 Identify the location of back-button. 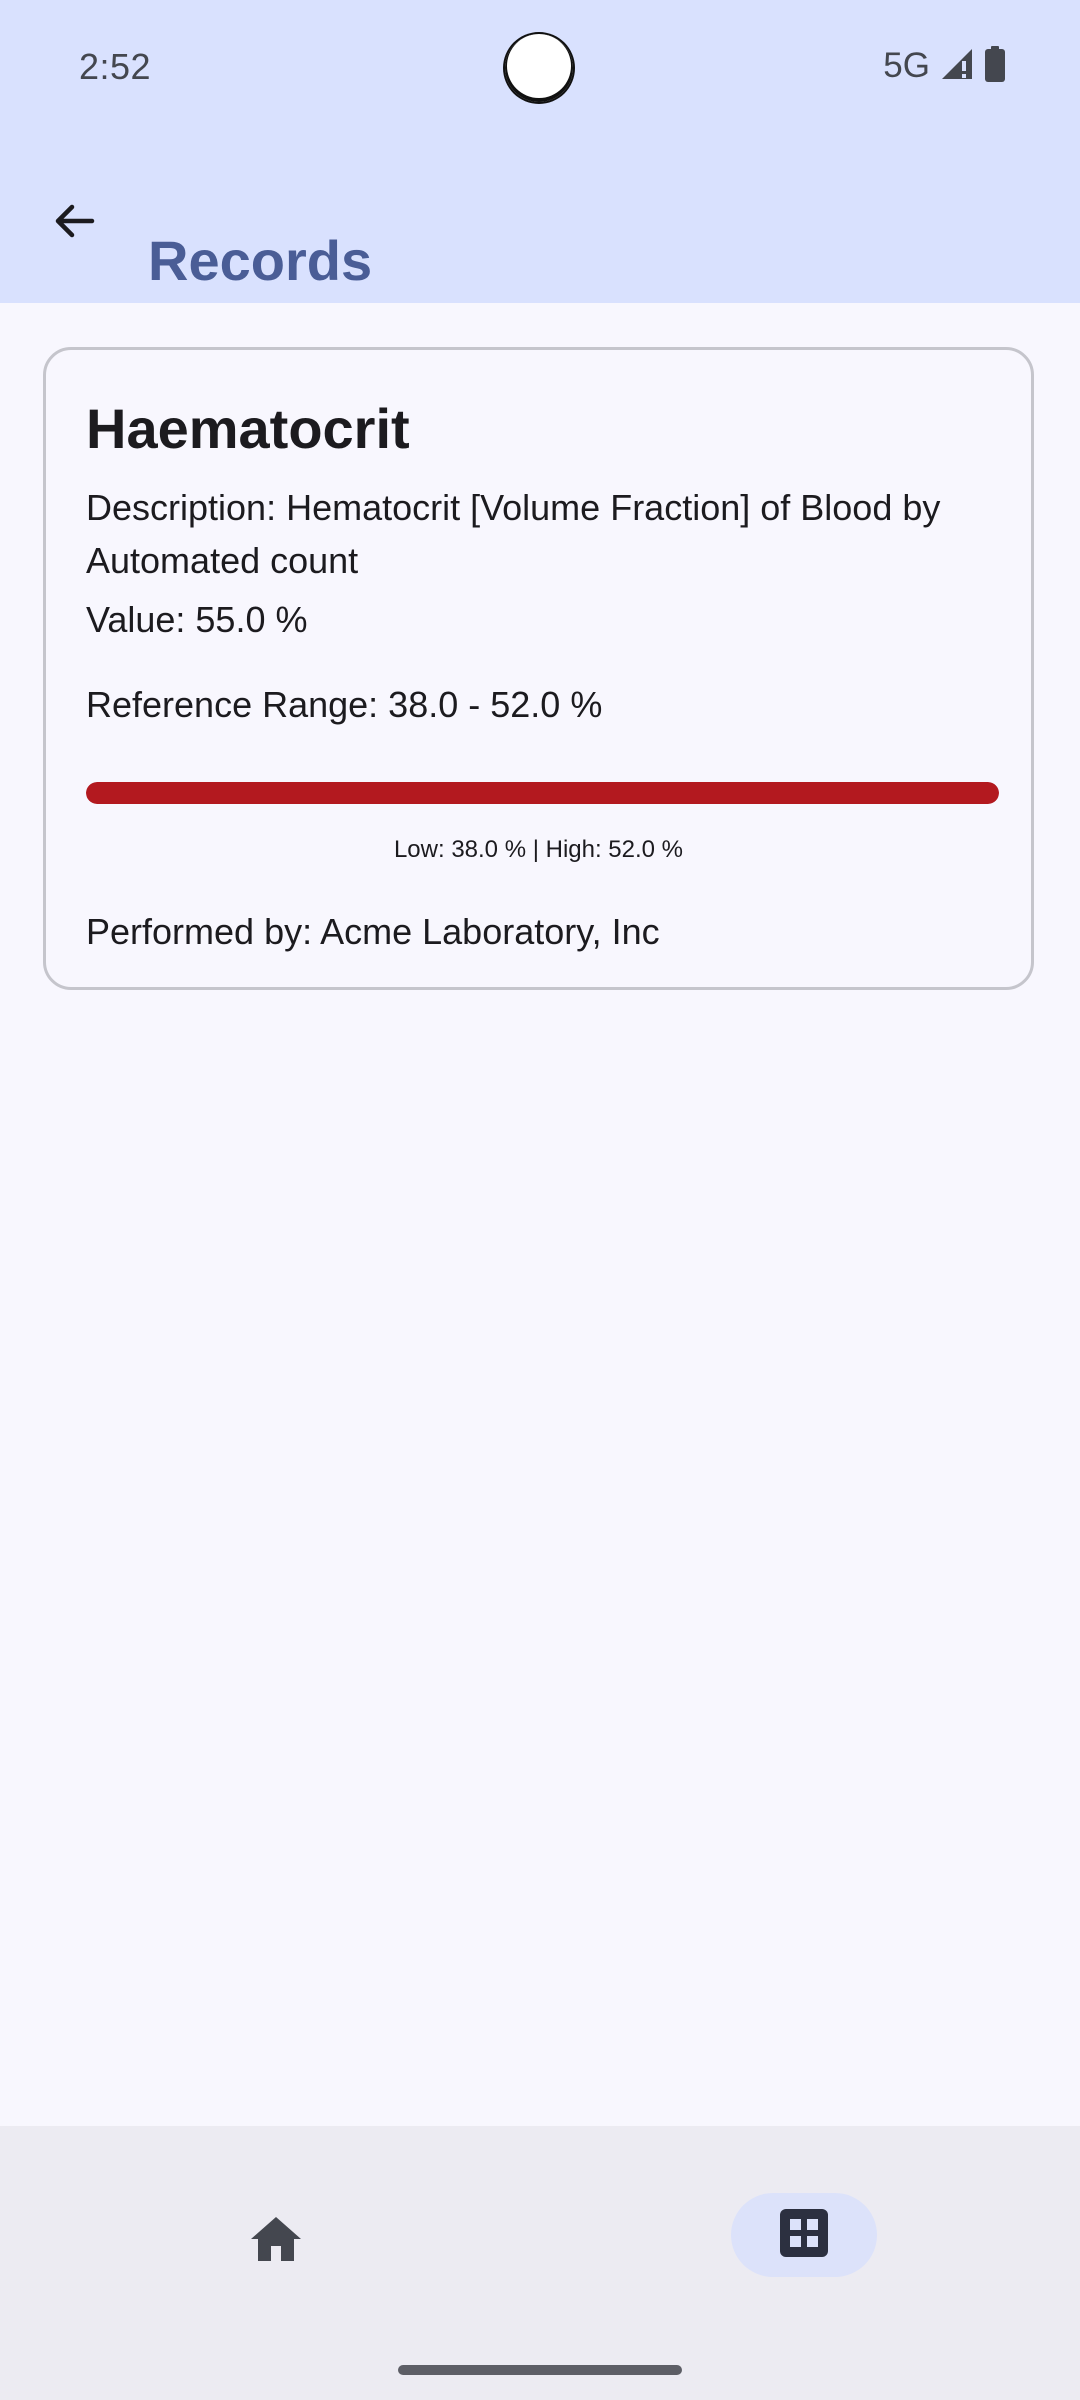
(74, 223).